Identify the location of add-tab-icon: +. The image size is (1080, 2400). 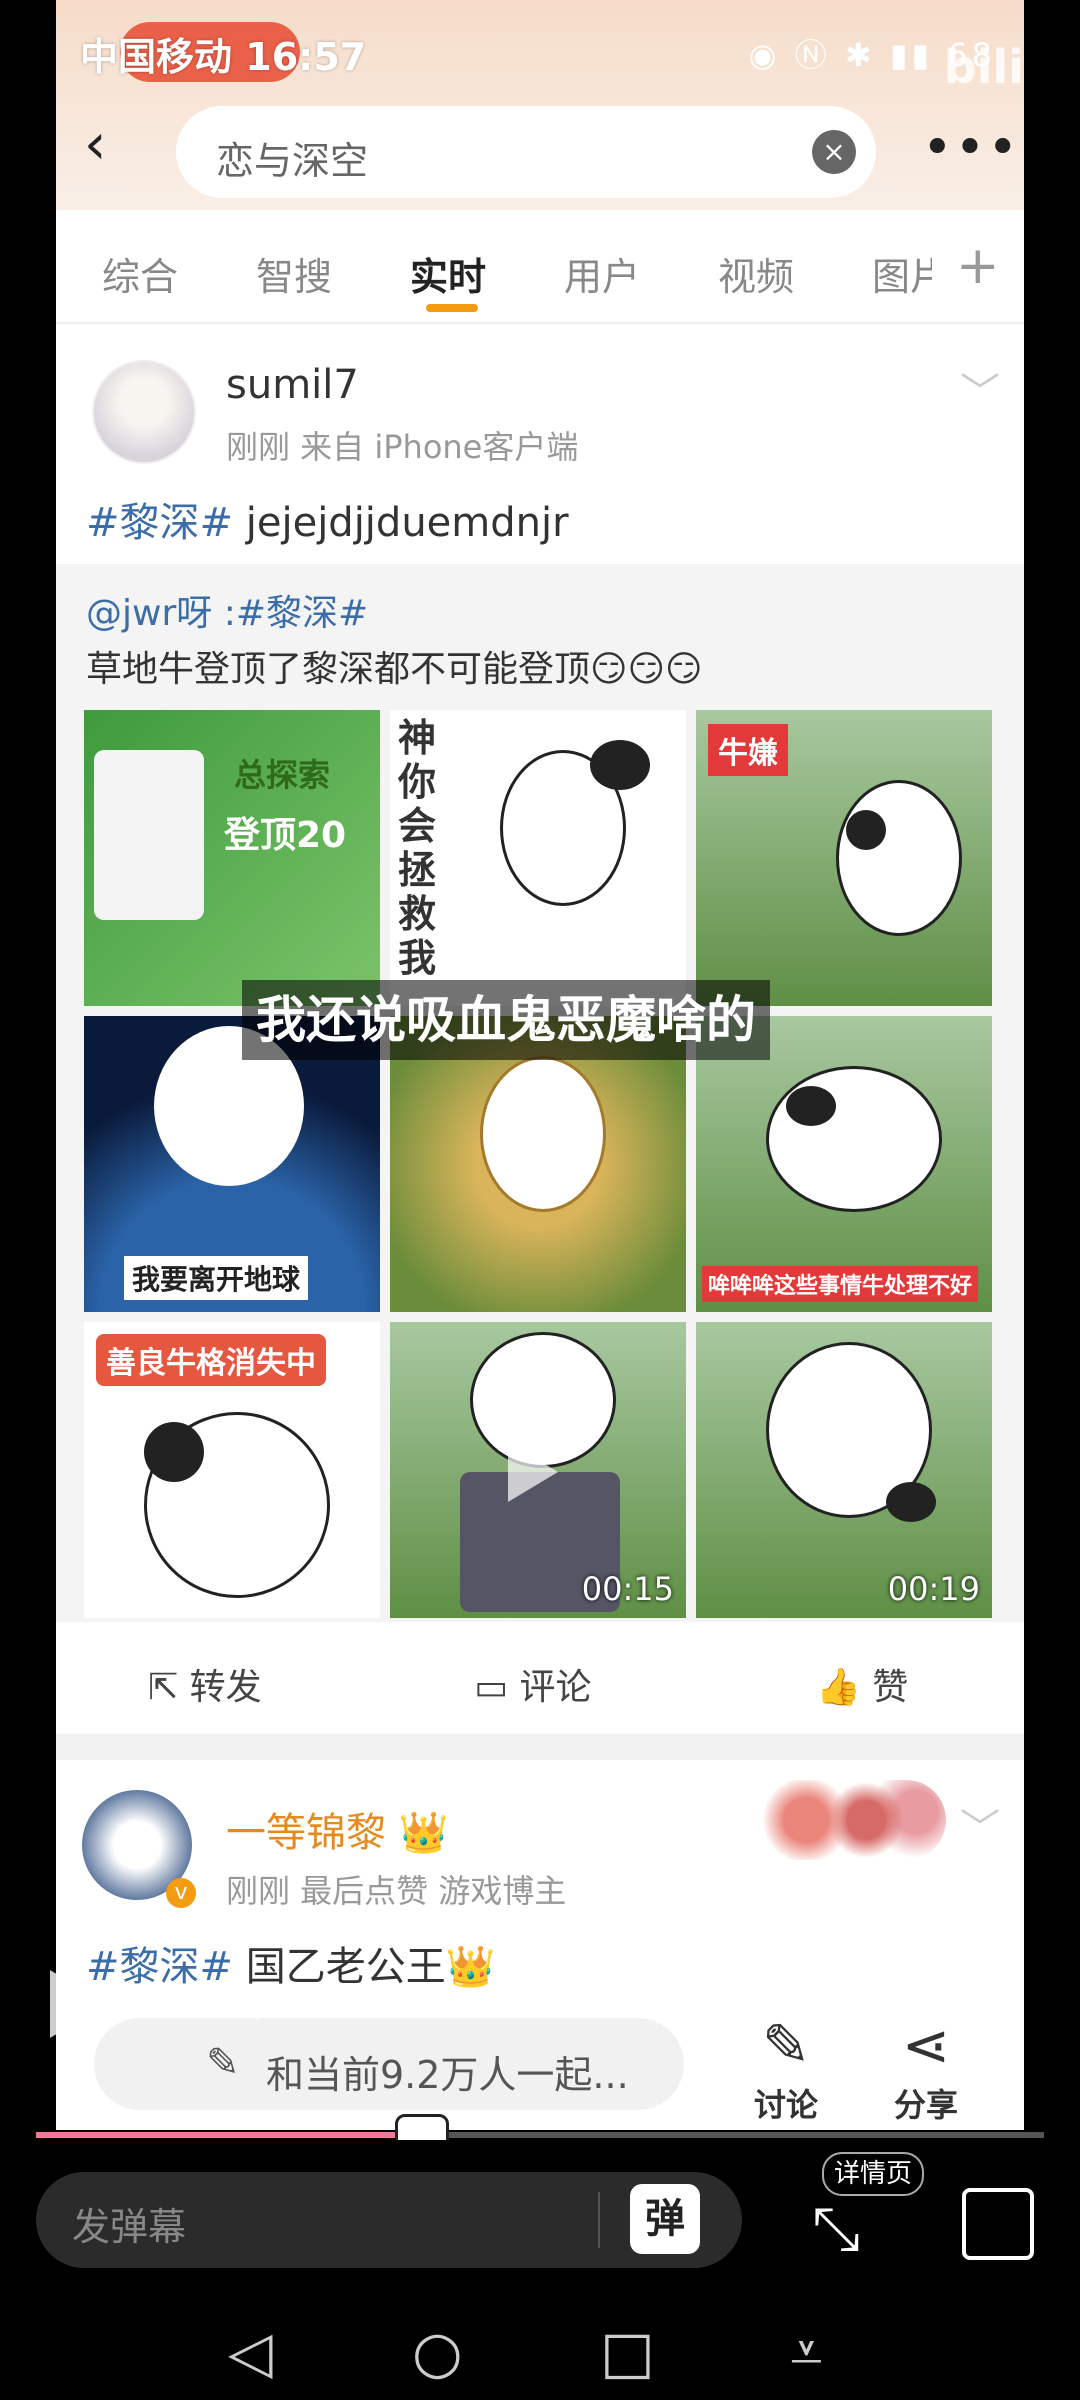
(978, 266).